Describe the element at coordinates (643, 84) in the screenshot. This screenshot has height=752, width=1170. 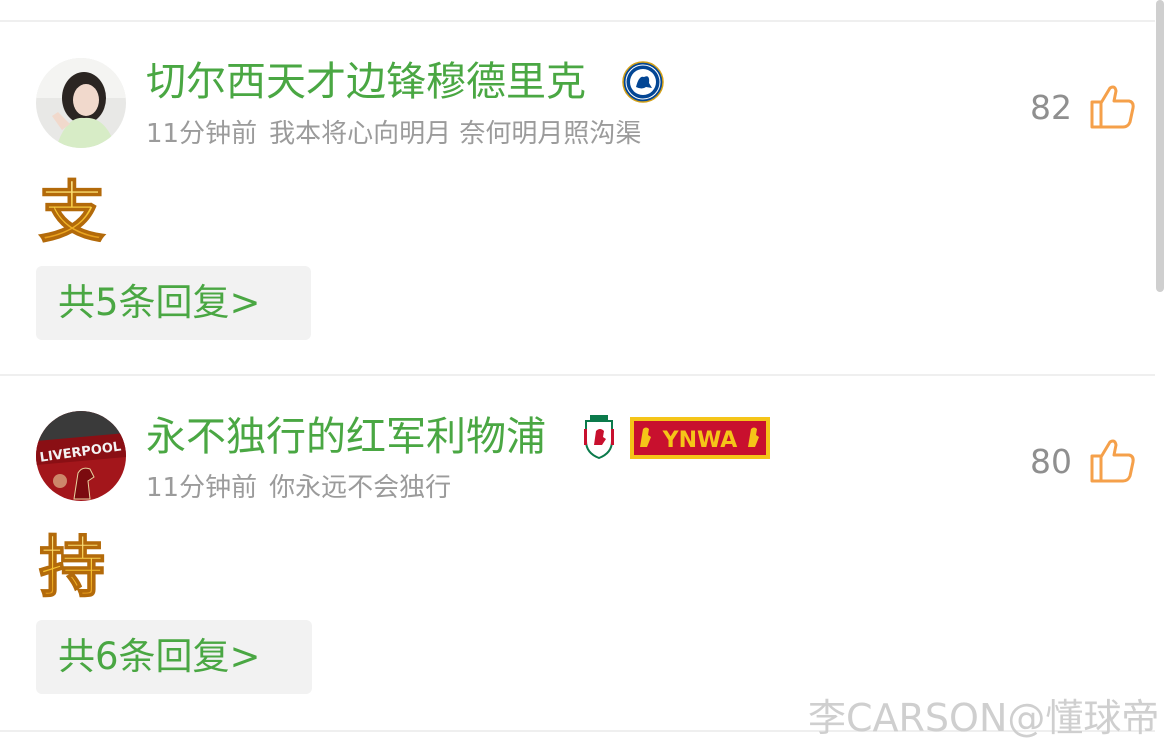
I see `chelsea-crest-icon` at that location.